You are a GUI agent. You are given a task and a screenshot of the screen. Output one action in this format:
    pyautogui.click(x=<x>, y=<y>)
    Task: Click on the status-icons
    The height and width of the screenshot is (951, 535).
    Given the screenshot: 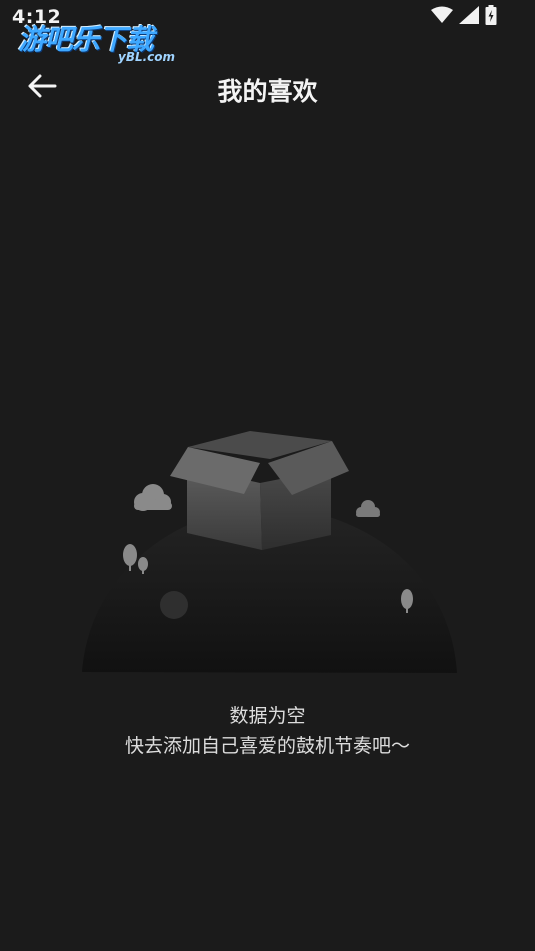 What is the action you would take?
    pyautogui.click(x=464, y=17)
    